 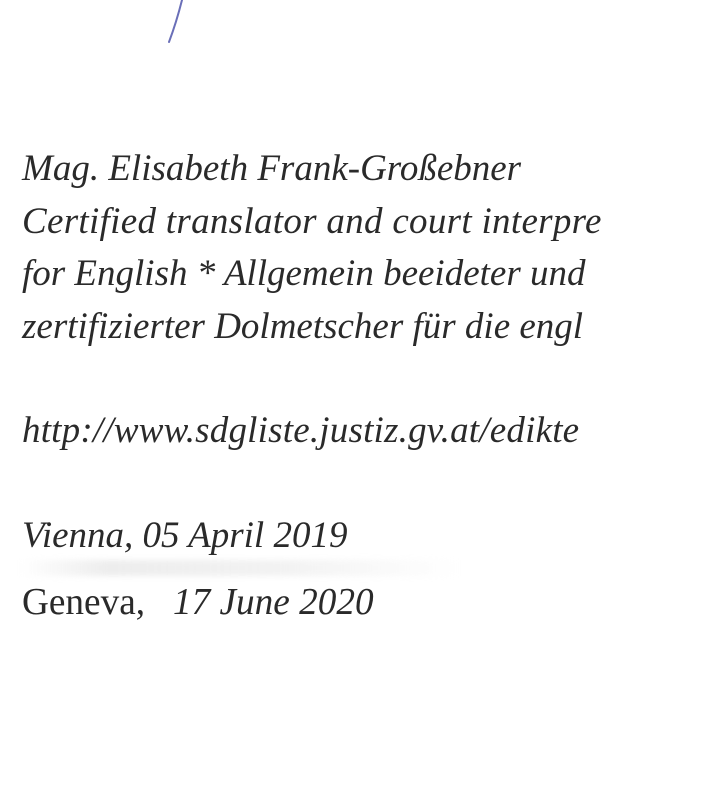 I want to click on translator-name: Mag. Elisabeth Frank-Großebner, so click(x=272, y=168).